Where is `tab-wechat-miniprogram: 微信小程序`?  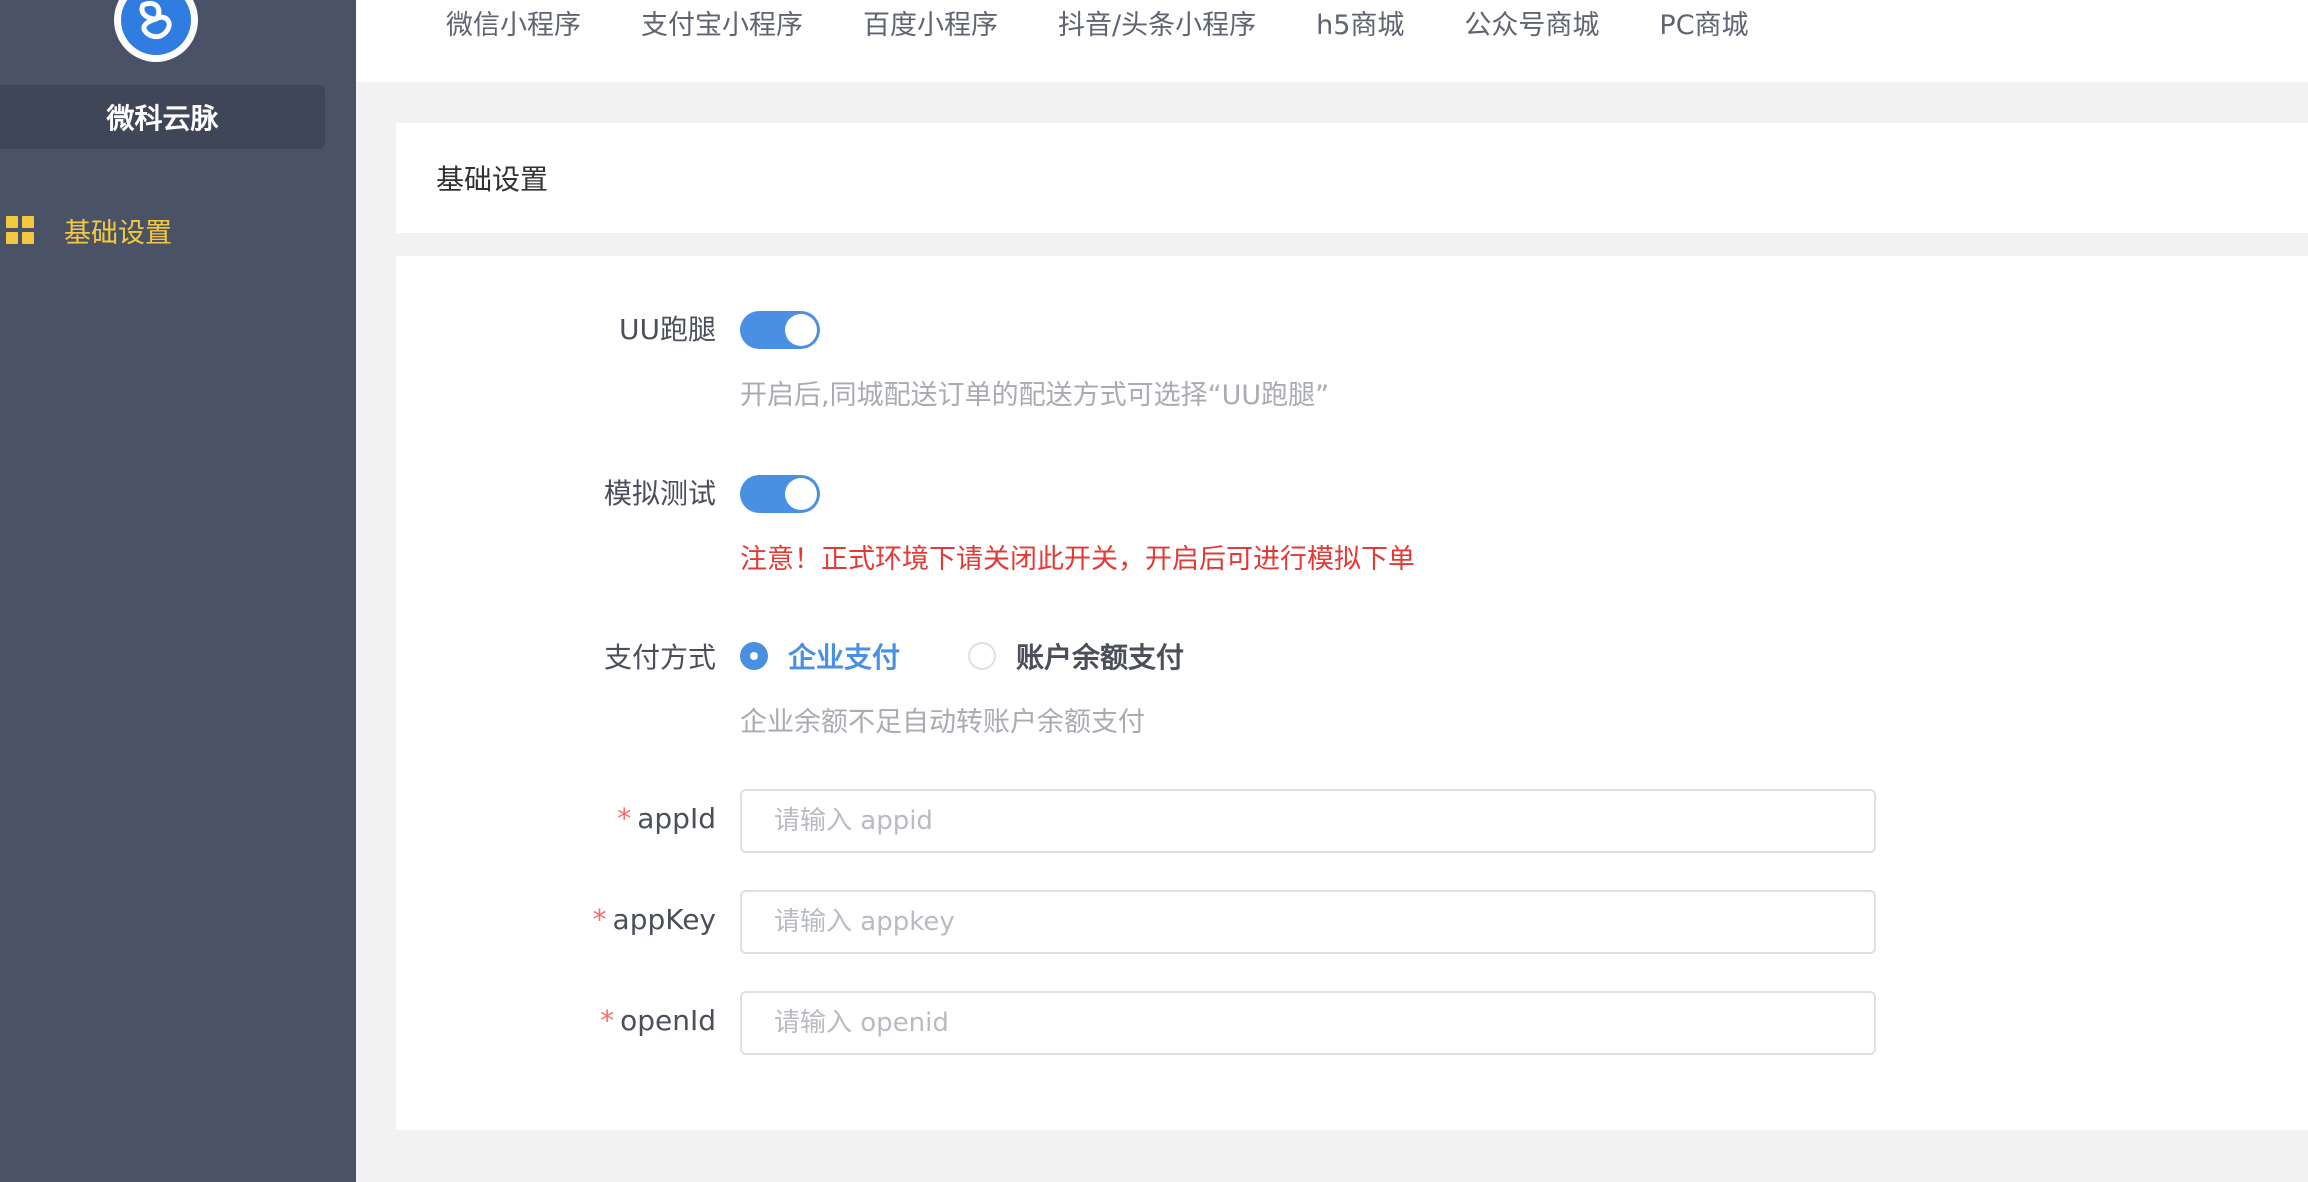 tab-wechat-miniprogram: 微信小程序 is located at coordinates (513, 22).